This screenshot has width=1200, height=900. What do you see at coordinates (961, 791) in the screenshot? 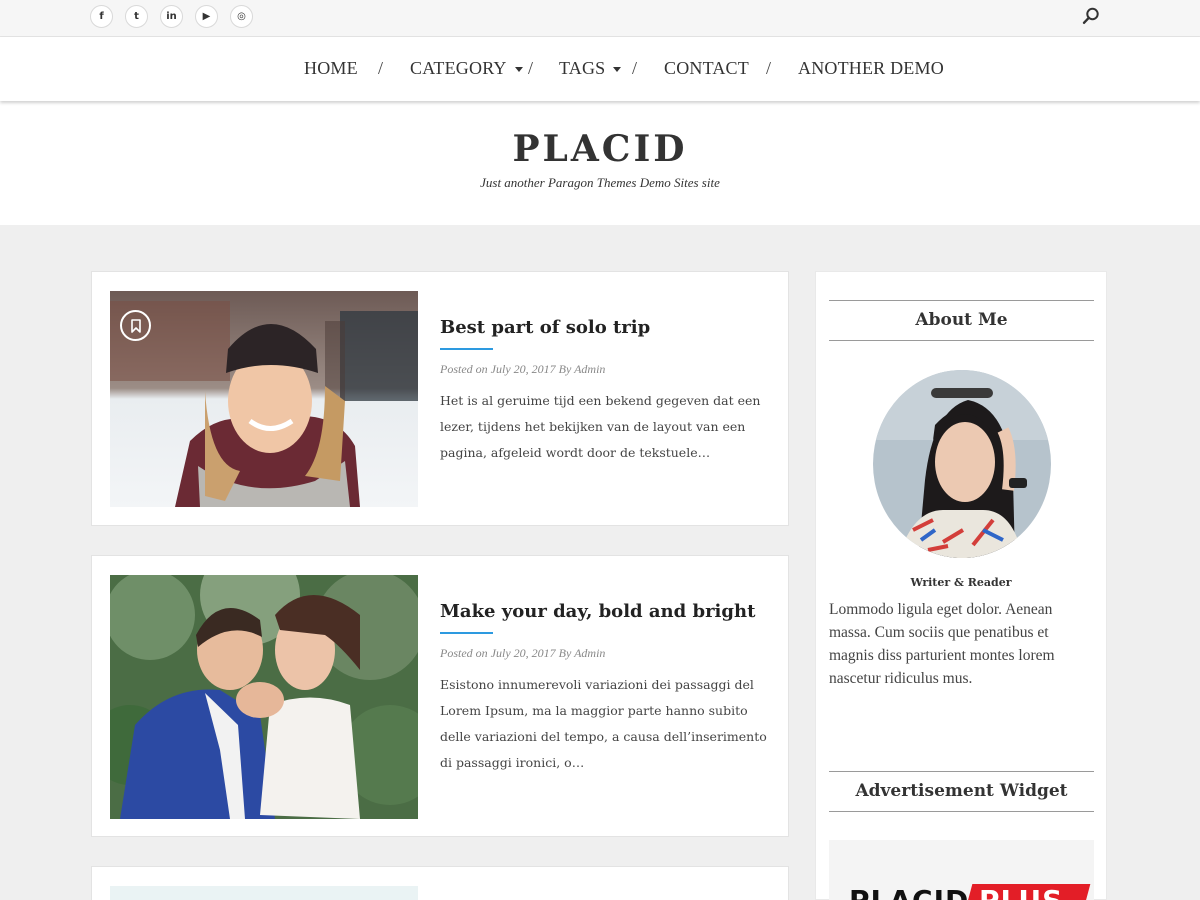
I see `widget-title-advertisement: Advertisement Widget` at bounding box center [961, 791].